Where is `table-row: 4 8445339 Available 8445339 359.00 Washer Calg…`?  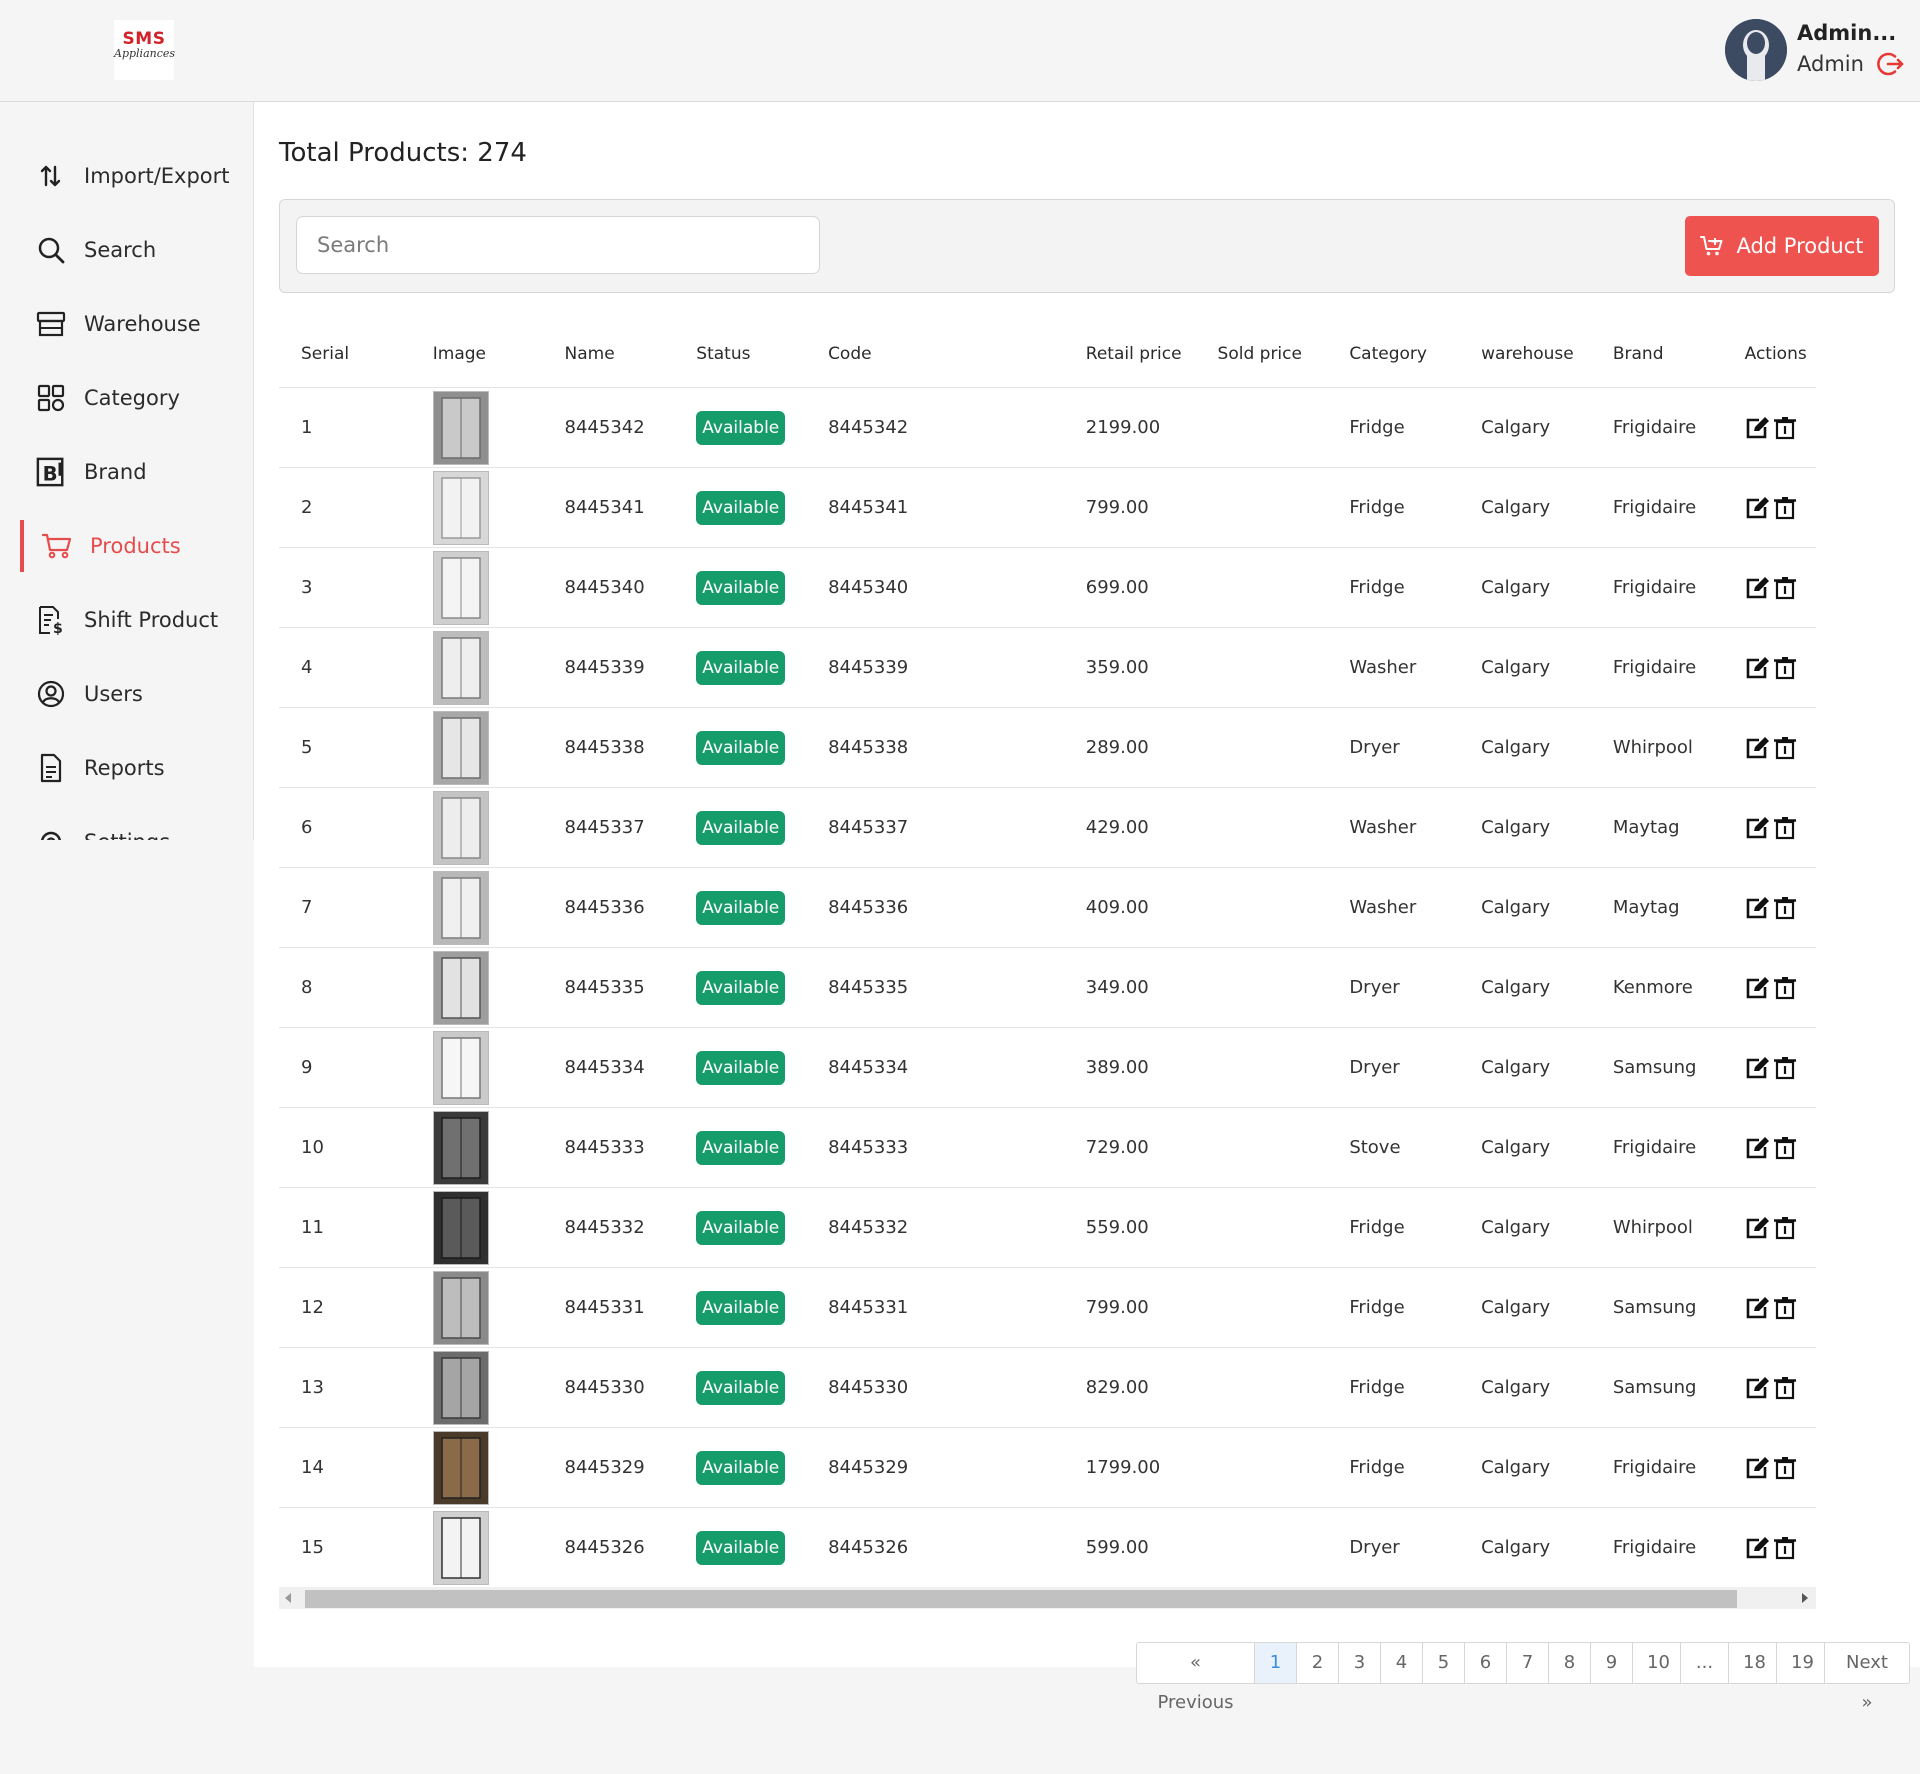
table-row: 4 8445339 Available 8445339 359.00 Washer Calg… is located at coordinates (1047, 667).